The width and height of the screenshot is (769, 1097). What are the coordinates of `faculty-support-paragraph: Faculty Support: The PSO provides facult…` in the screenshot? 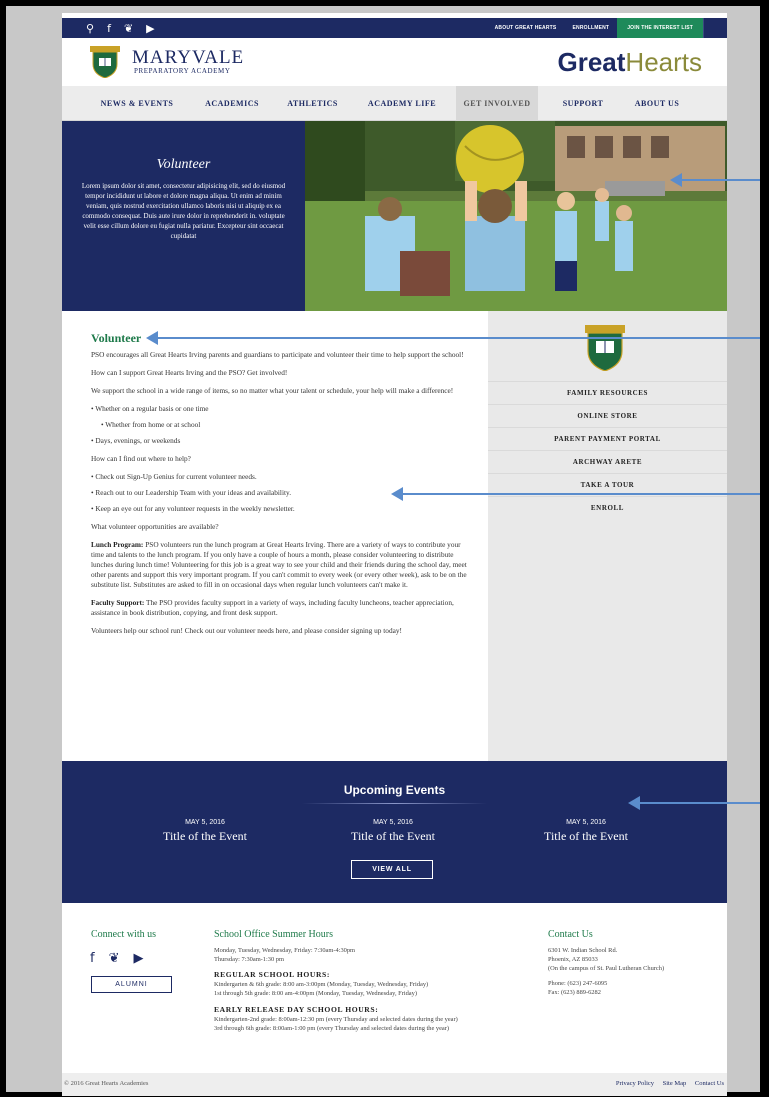 It's located at (281, 608).